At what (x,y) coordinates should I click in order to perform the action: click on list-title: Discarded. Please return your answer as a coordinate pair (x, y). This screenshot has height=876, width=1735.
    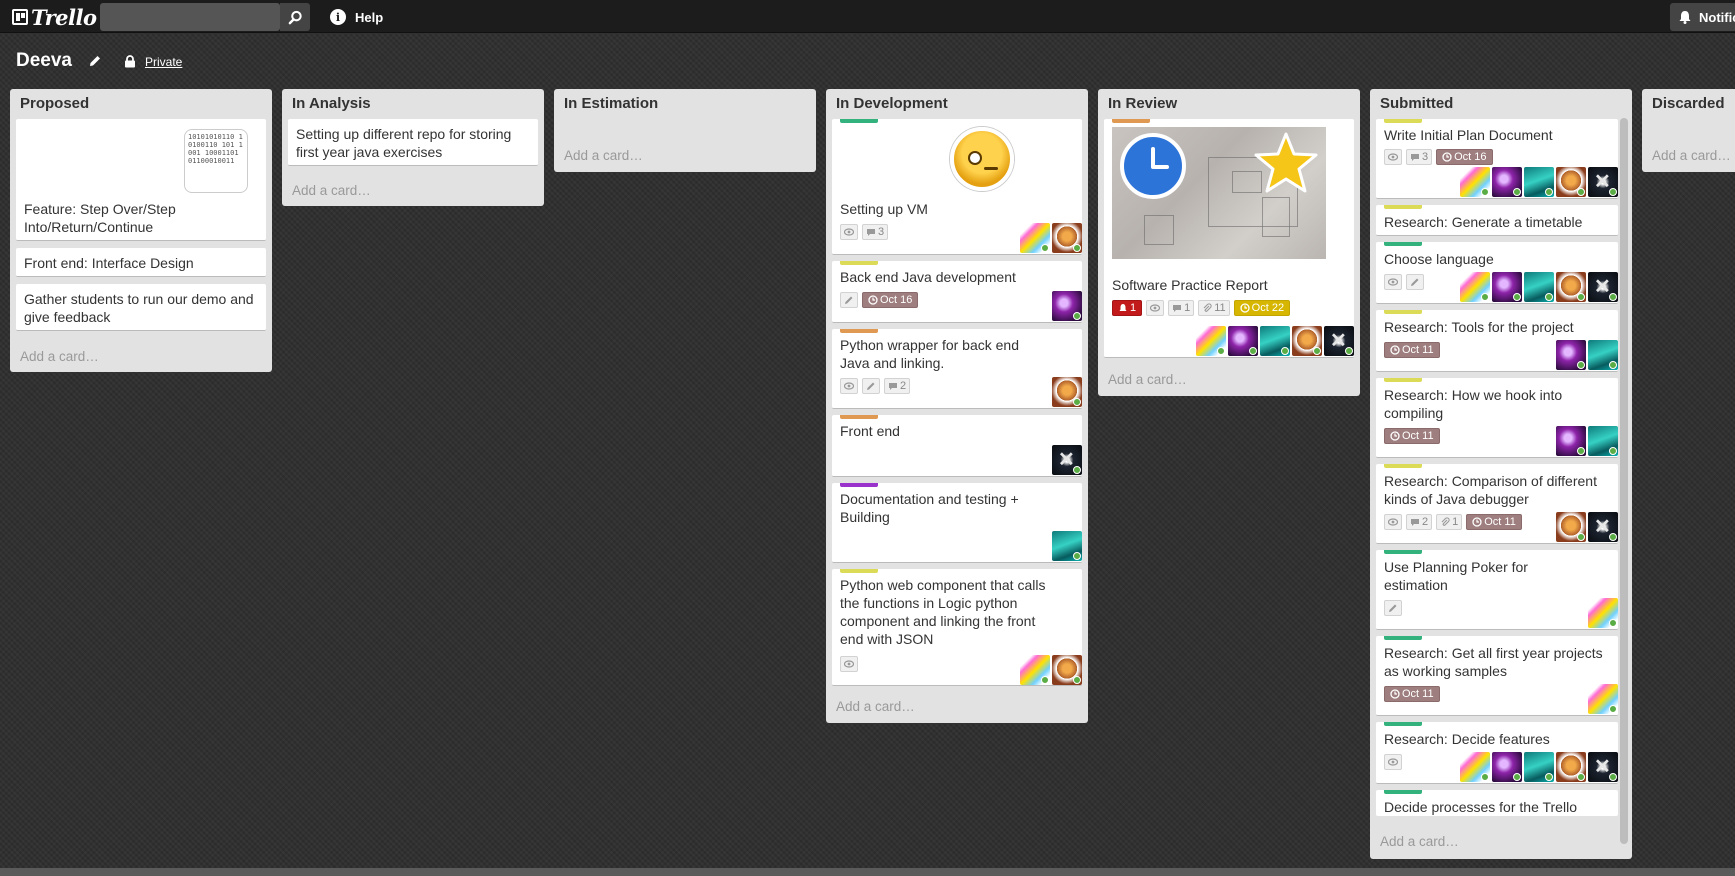
    Looking at the image, I should click on (1688, 103).